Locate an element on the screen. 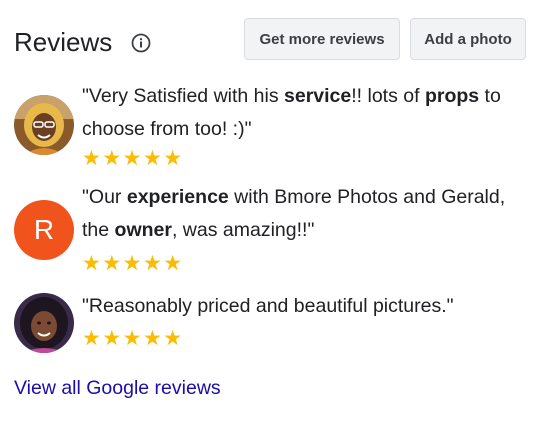 The height and width of the screenshot is (441, 550). review-text-segment: "Very Satisfied with his is located at coordinates (183, 96).